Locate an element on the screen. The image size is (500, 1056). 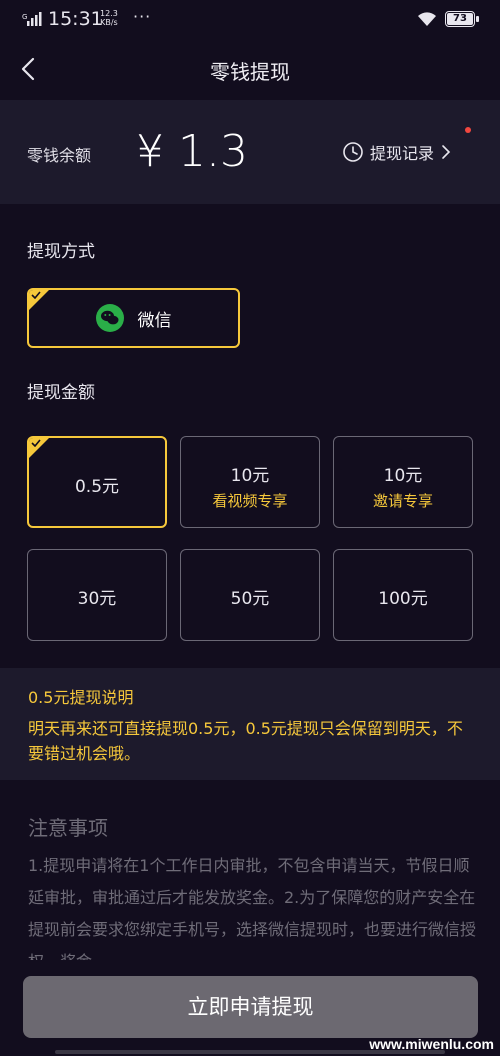
notice-title: 注意事项 is located at coordinates (68, 828).